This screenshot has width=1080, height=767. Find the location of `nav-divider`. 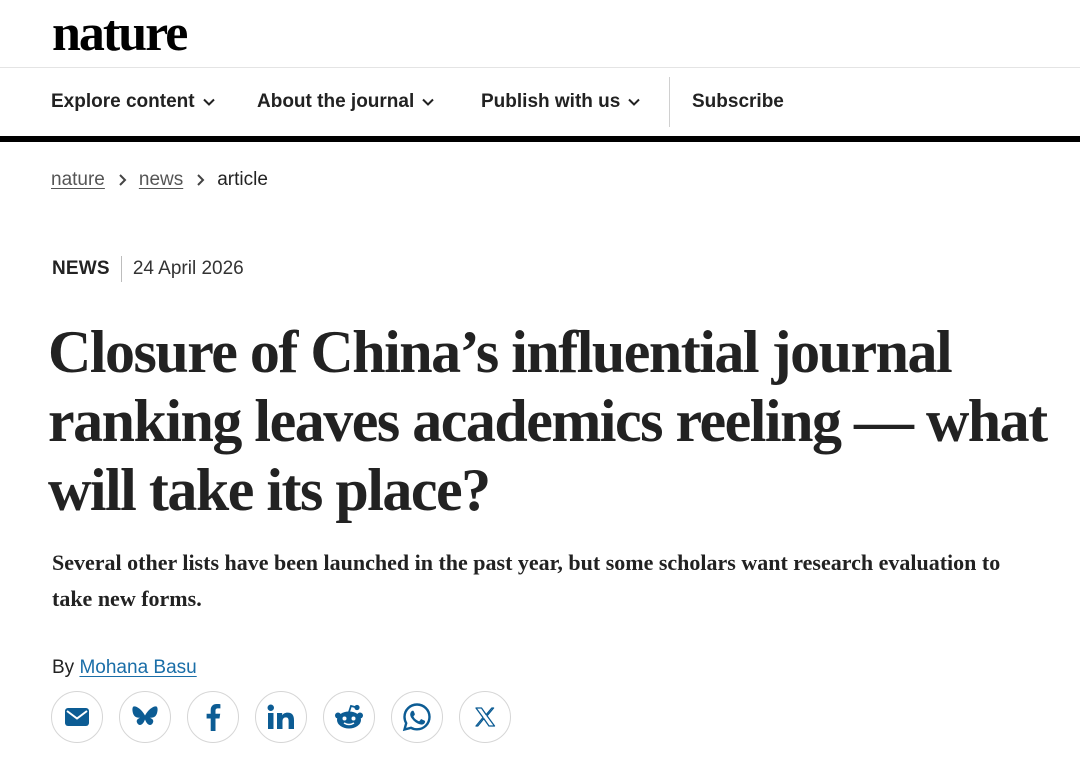

nav-divider is located at coordinates (669, 102).